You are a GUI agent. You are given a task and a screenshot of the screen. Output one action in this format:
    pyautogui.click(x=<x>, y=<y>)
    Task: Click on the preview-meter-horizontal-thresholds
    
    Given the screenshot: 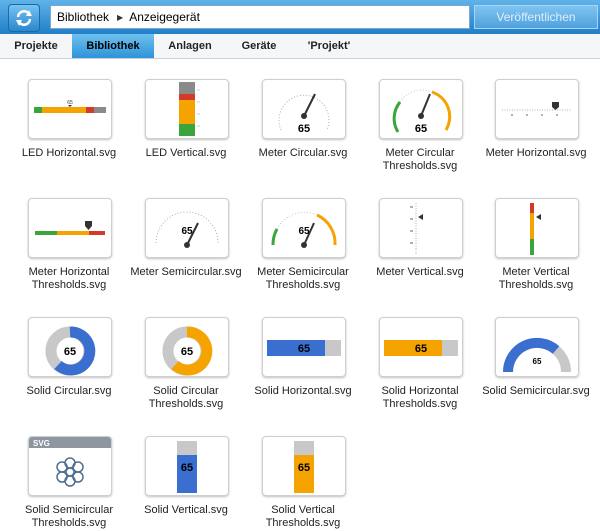 What is the action you would take?
    pyautogui.click(x=70, y=228)
    